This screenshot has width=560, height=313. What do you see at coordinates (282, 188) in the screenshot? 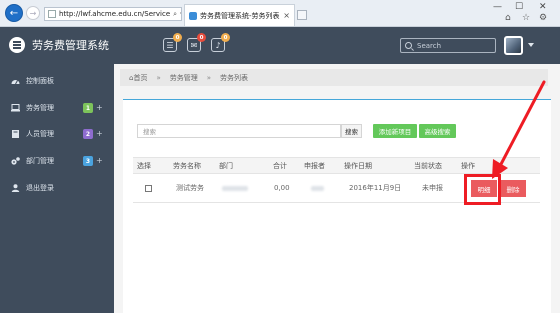
I see `row-total: 0,00` at bounding box center [282, 188].